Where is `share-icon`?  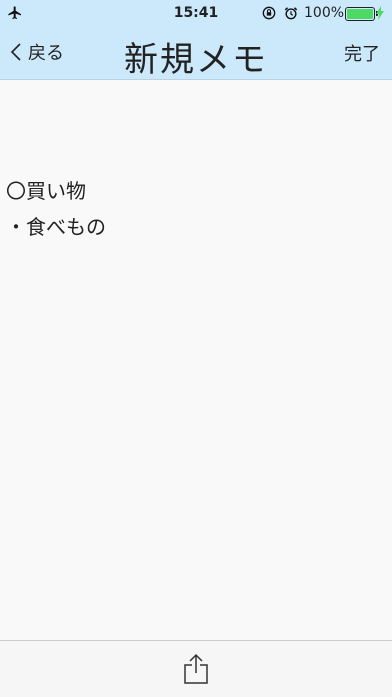
share-icon is located at coordinates (196, 669).